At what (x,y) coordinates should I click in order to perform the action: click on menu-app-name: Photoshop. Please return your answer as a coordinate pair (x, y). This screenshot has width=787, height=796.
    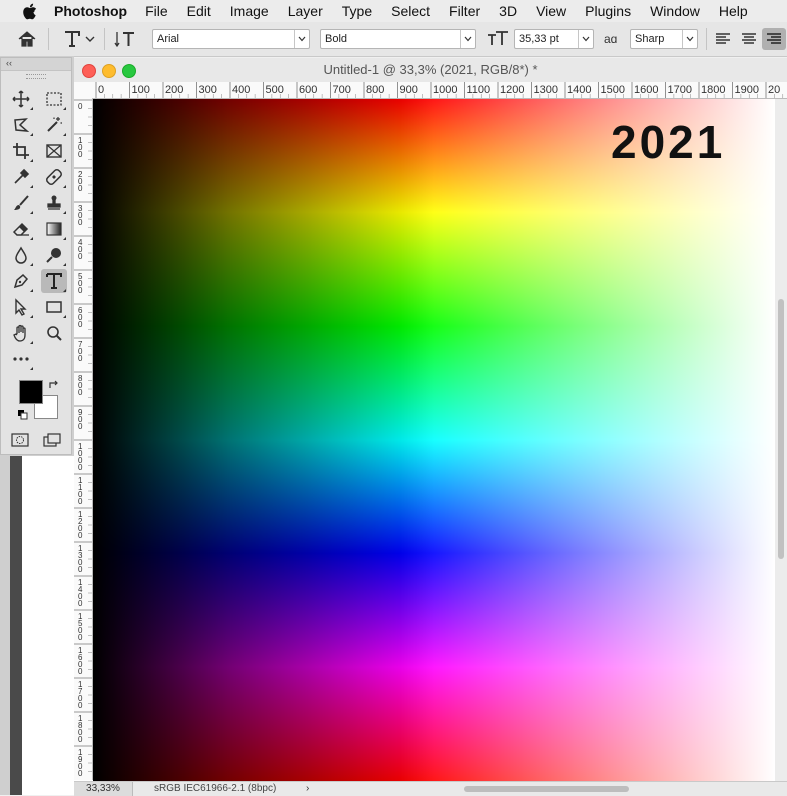
    Looking at the image, I should click on (90, 11).